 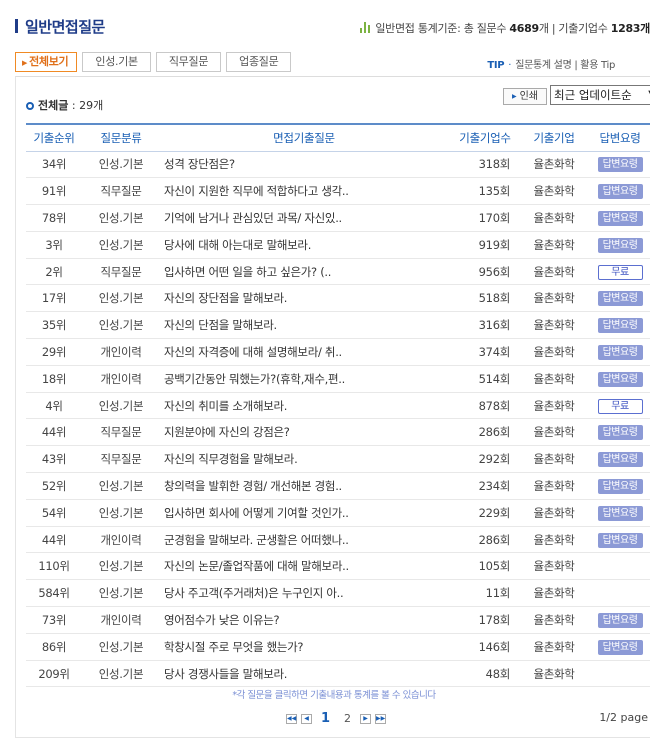 I want to click on question-link: 자신의 논문/졸업작품에 대해 말해보라.., so click(x=304, y=566).